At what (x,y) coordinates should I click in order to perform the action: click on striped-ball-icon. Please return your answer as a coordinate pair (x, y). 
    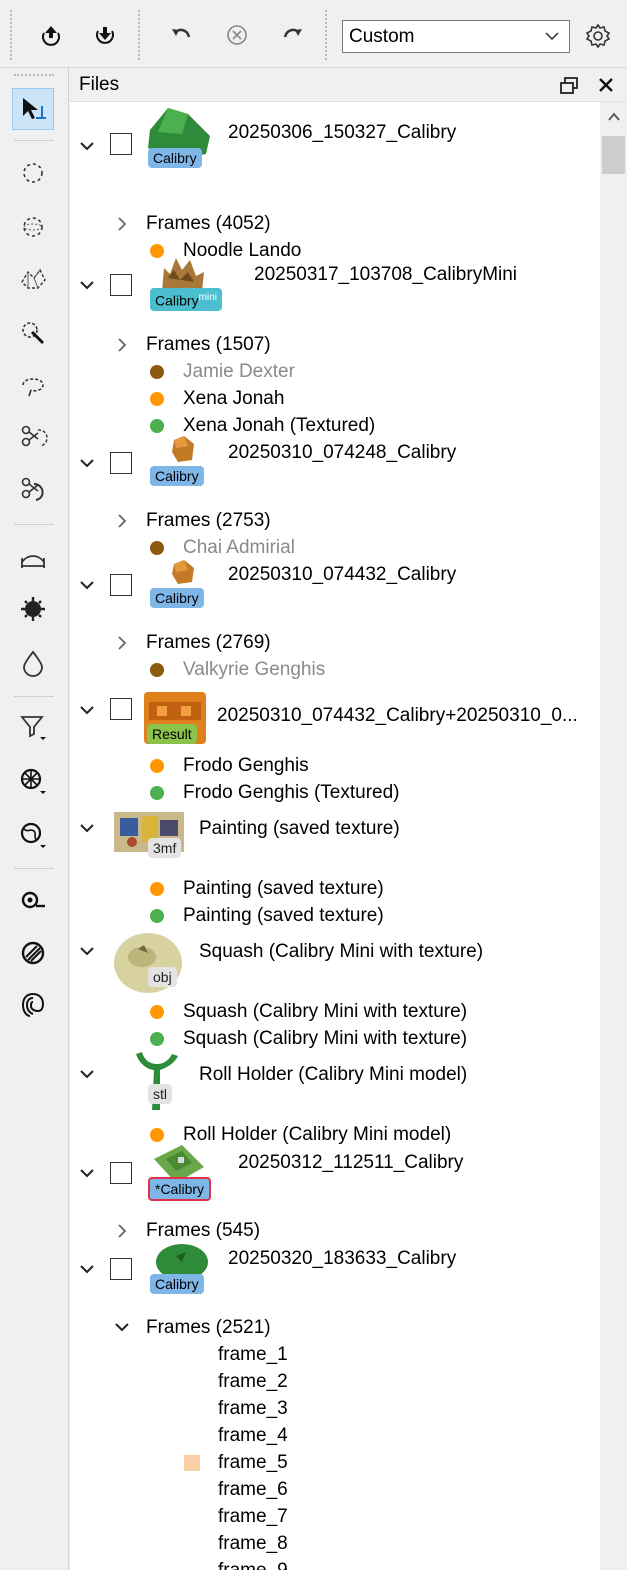
    Looking at the image, I should click on (33, 953).